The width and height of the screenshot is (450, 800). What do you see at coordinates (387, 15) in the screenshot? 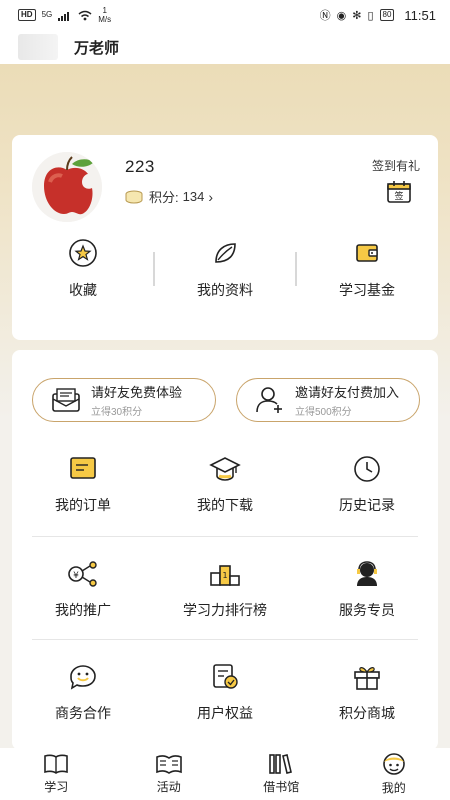
I see `battery-indicator: 80` at bounding box center [387, 15].